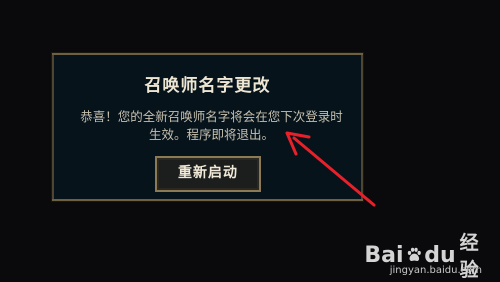 Image resolution: width=500 pixels, height=282 pixels. Describe the element at coordinates (384, 255) in the screenshot. I see `baidu-brand-text: Bai` at that location.